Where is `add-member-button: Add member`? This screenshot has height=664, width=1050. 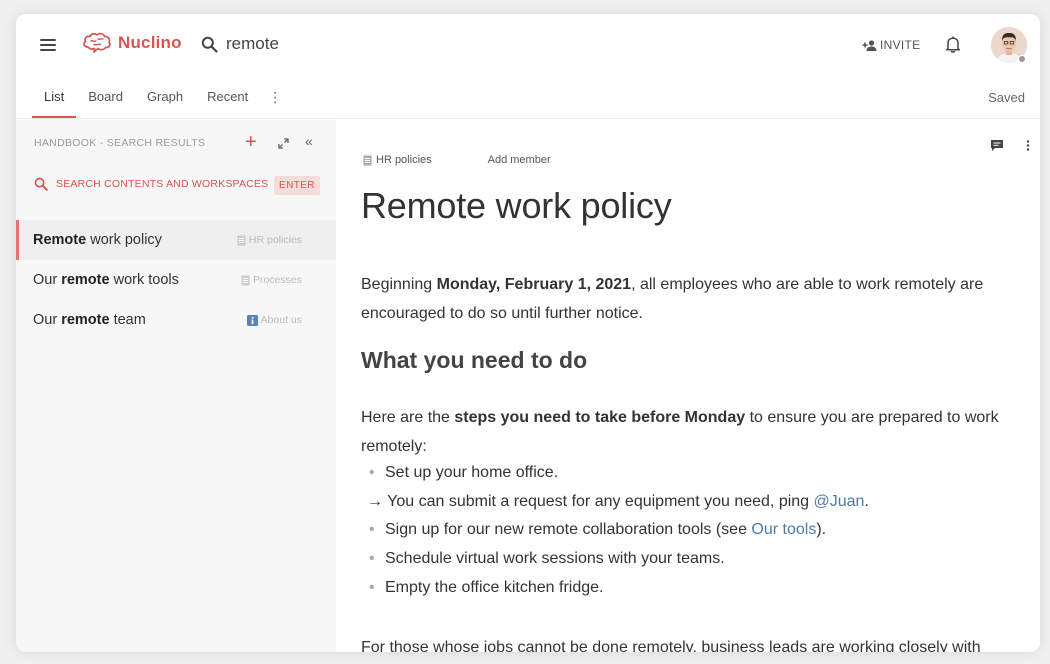 add-member-button: Add member is located at coordinates (519, 160).